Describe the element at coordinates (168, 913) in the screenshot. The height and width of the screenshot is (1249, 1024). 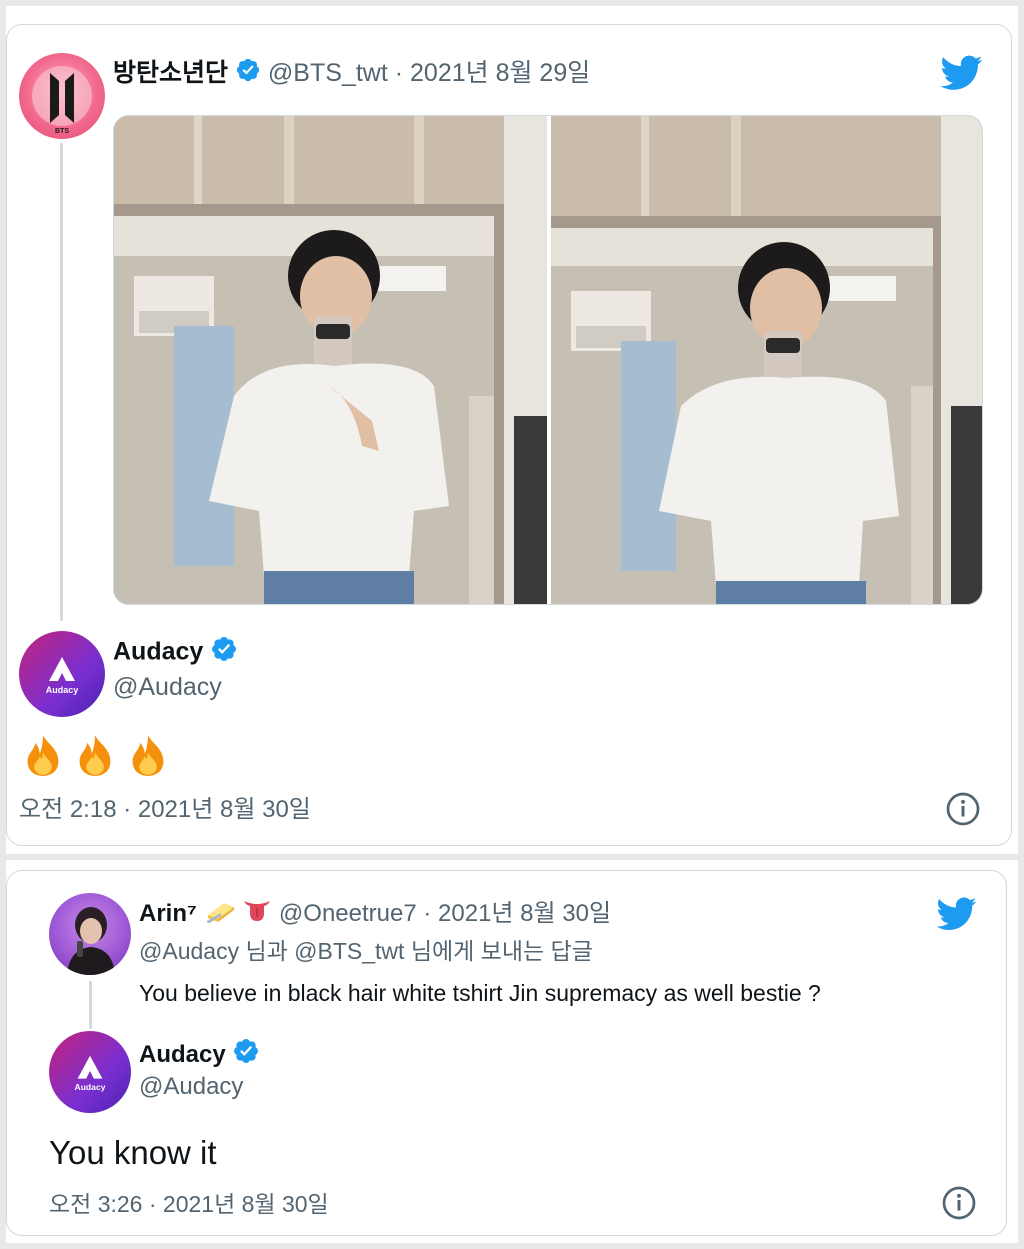
I see `author-name: Arin⁷` at that location.